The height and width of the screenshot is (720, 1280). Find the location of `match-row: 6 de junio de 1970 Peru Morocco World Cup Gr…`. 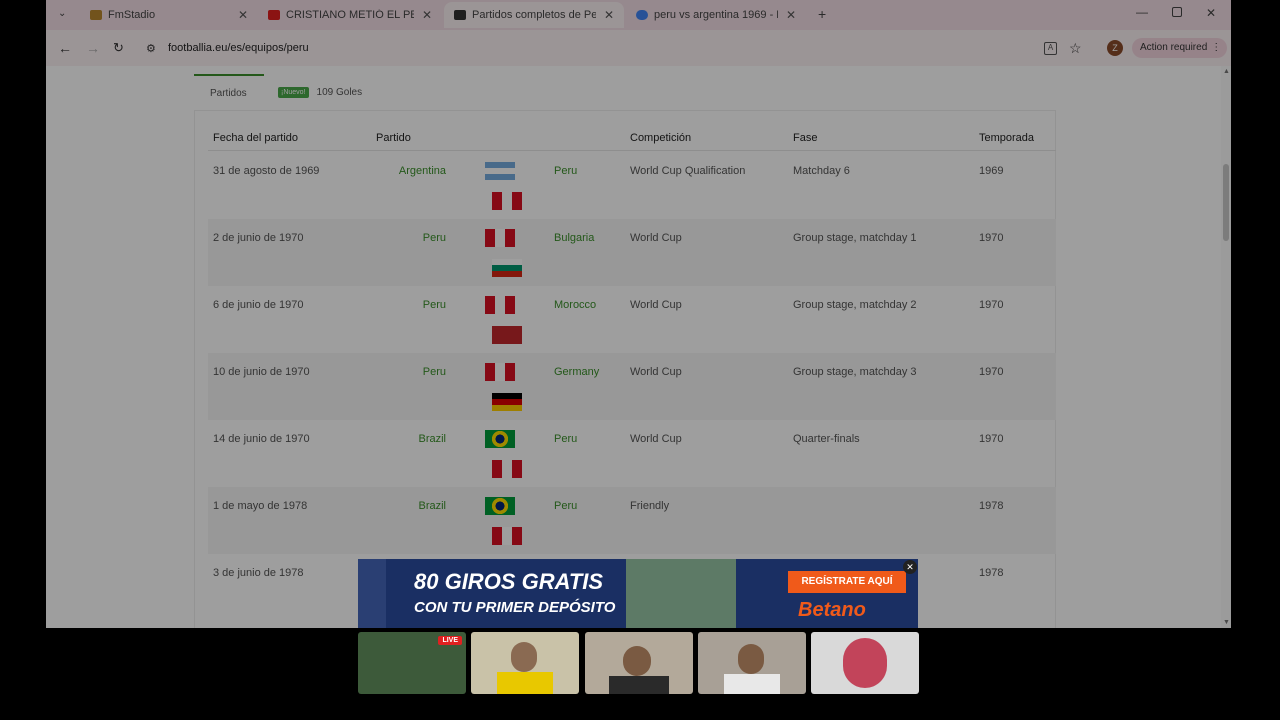

match-row: 6 de junio de 1970 Peru Morocco World Cup Gr… is located at coordinates (632, 319).